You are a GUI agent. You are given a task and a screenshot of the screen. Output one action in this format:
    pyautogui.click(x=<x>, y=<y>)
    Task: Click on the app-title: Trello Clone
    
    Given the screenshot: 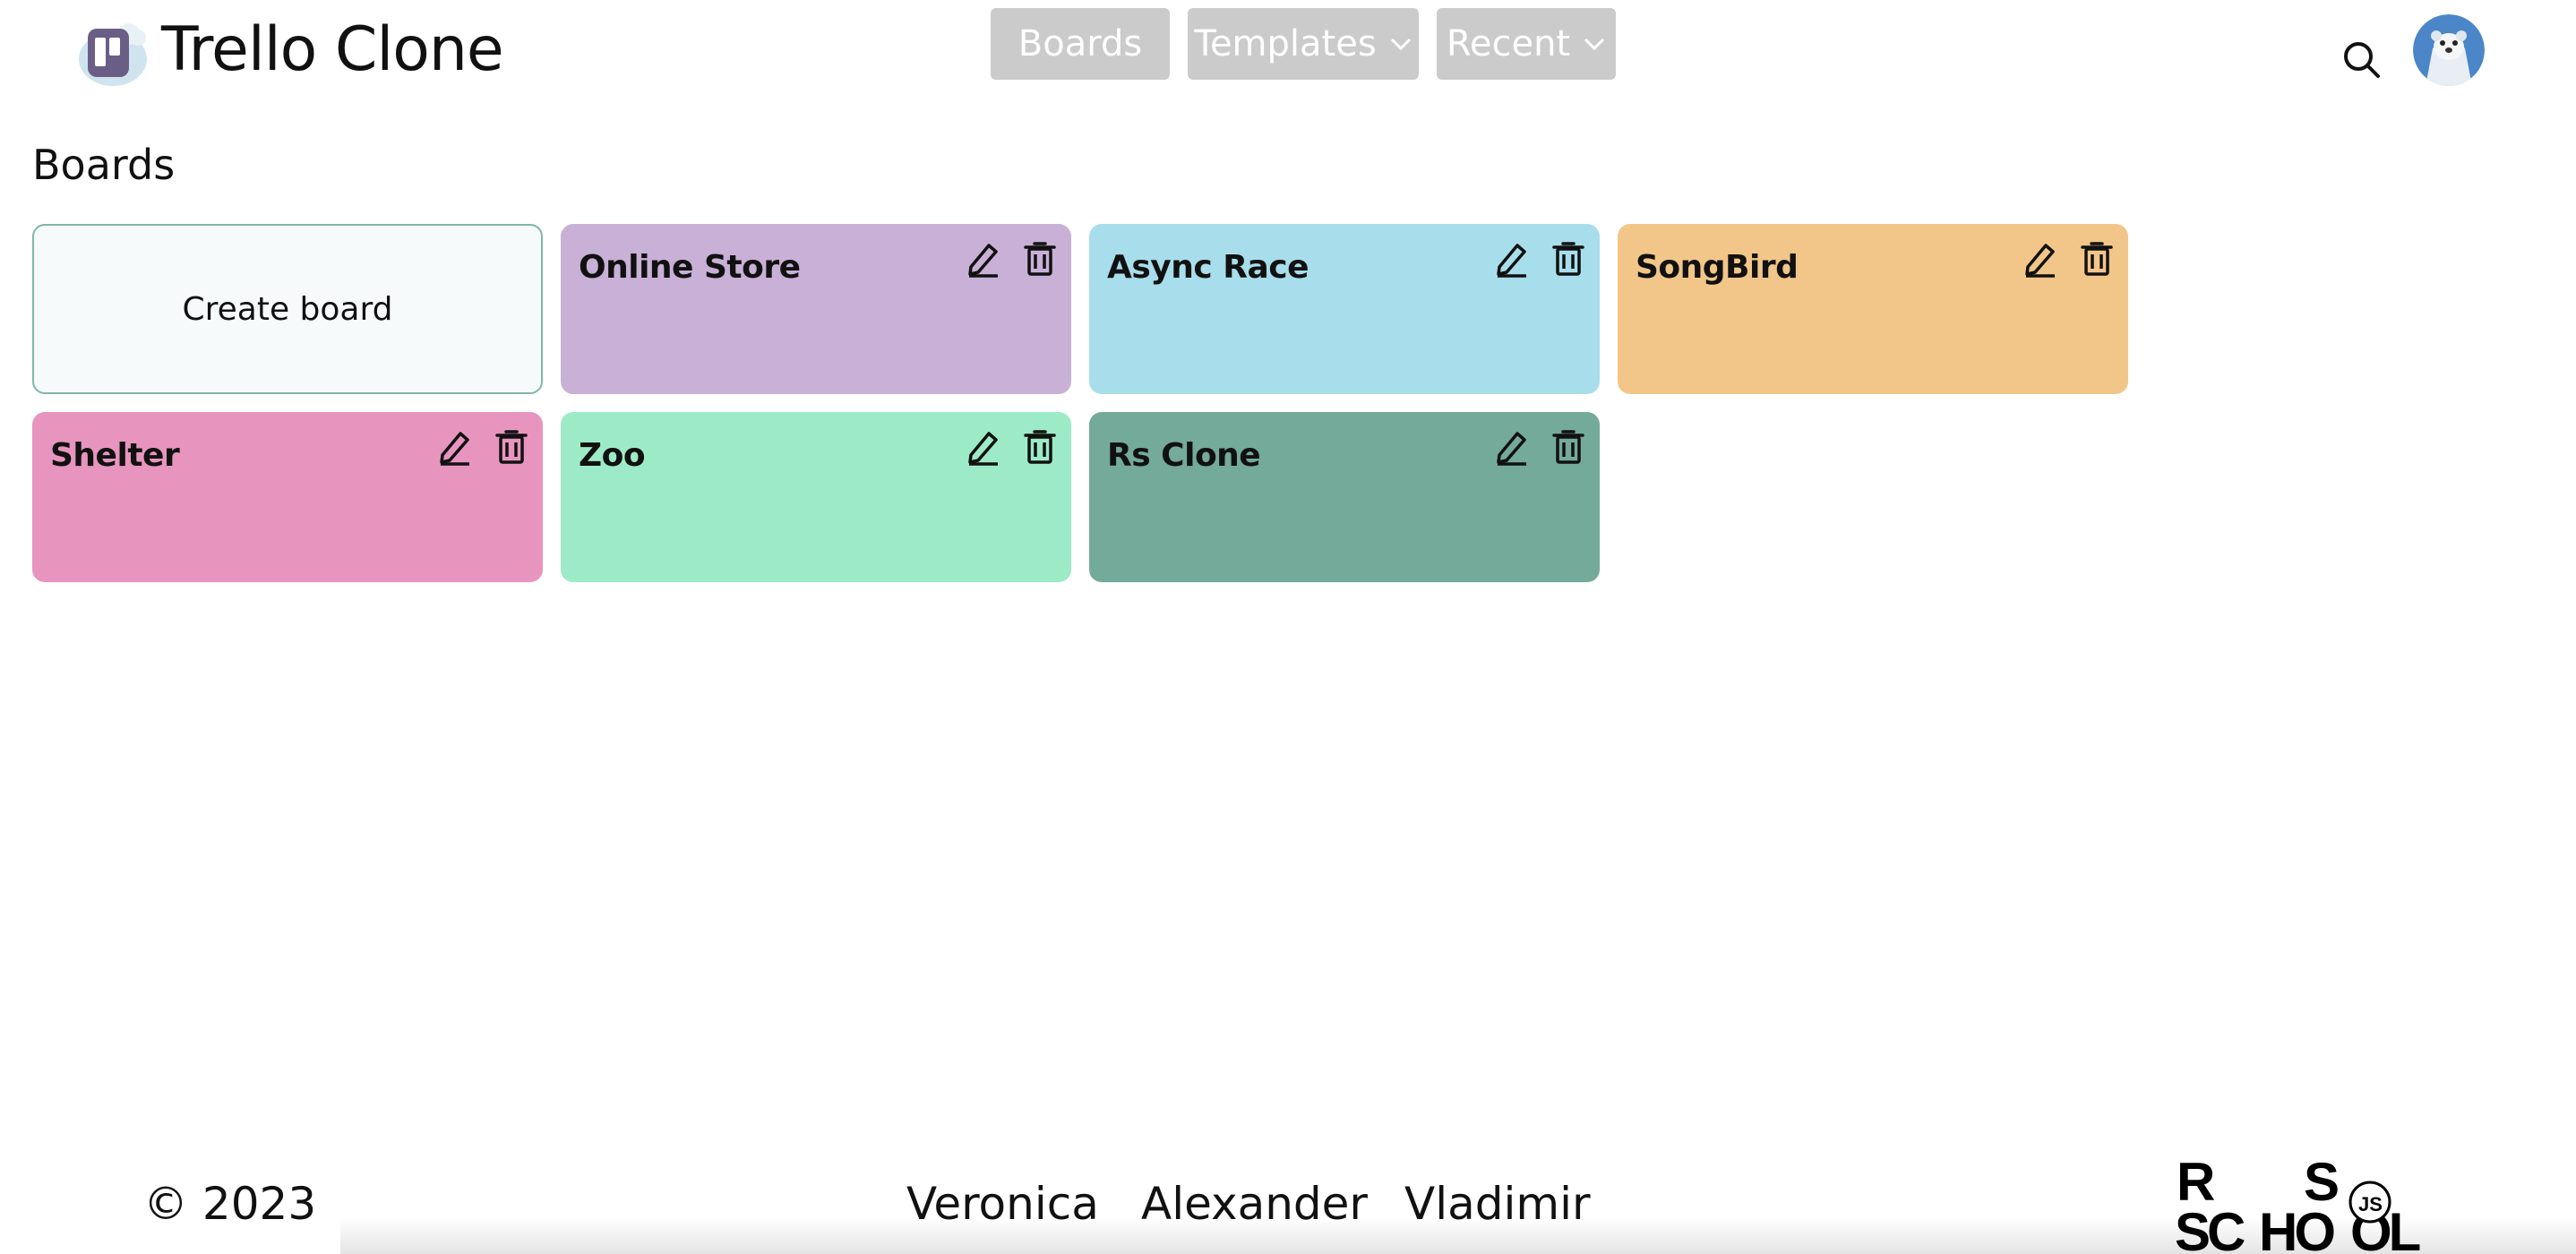 What is the action you would take?
    pyautogui.click(x=332, y=49)
    